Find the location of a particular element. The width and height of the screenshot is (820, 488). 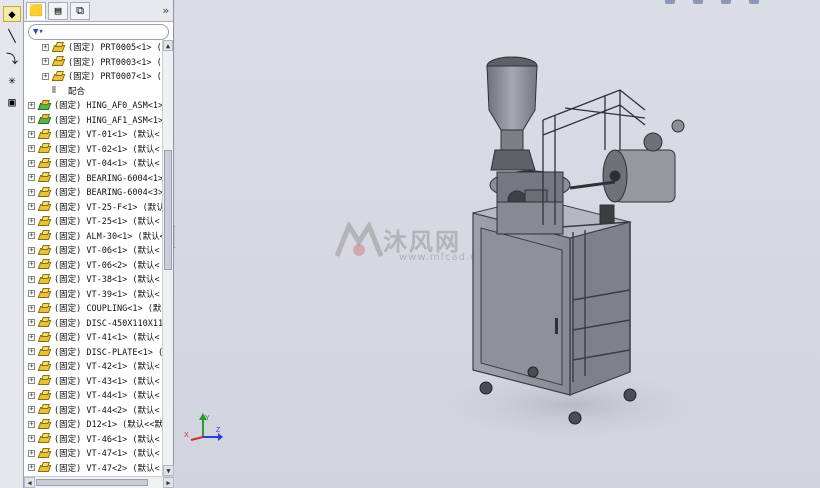

tree-item-label: (固定) VT-44<1> (默认< is located at coordinates (107, 396).